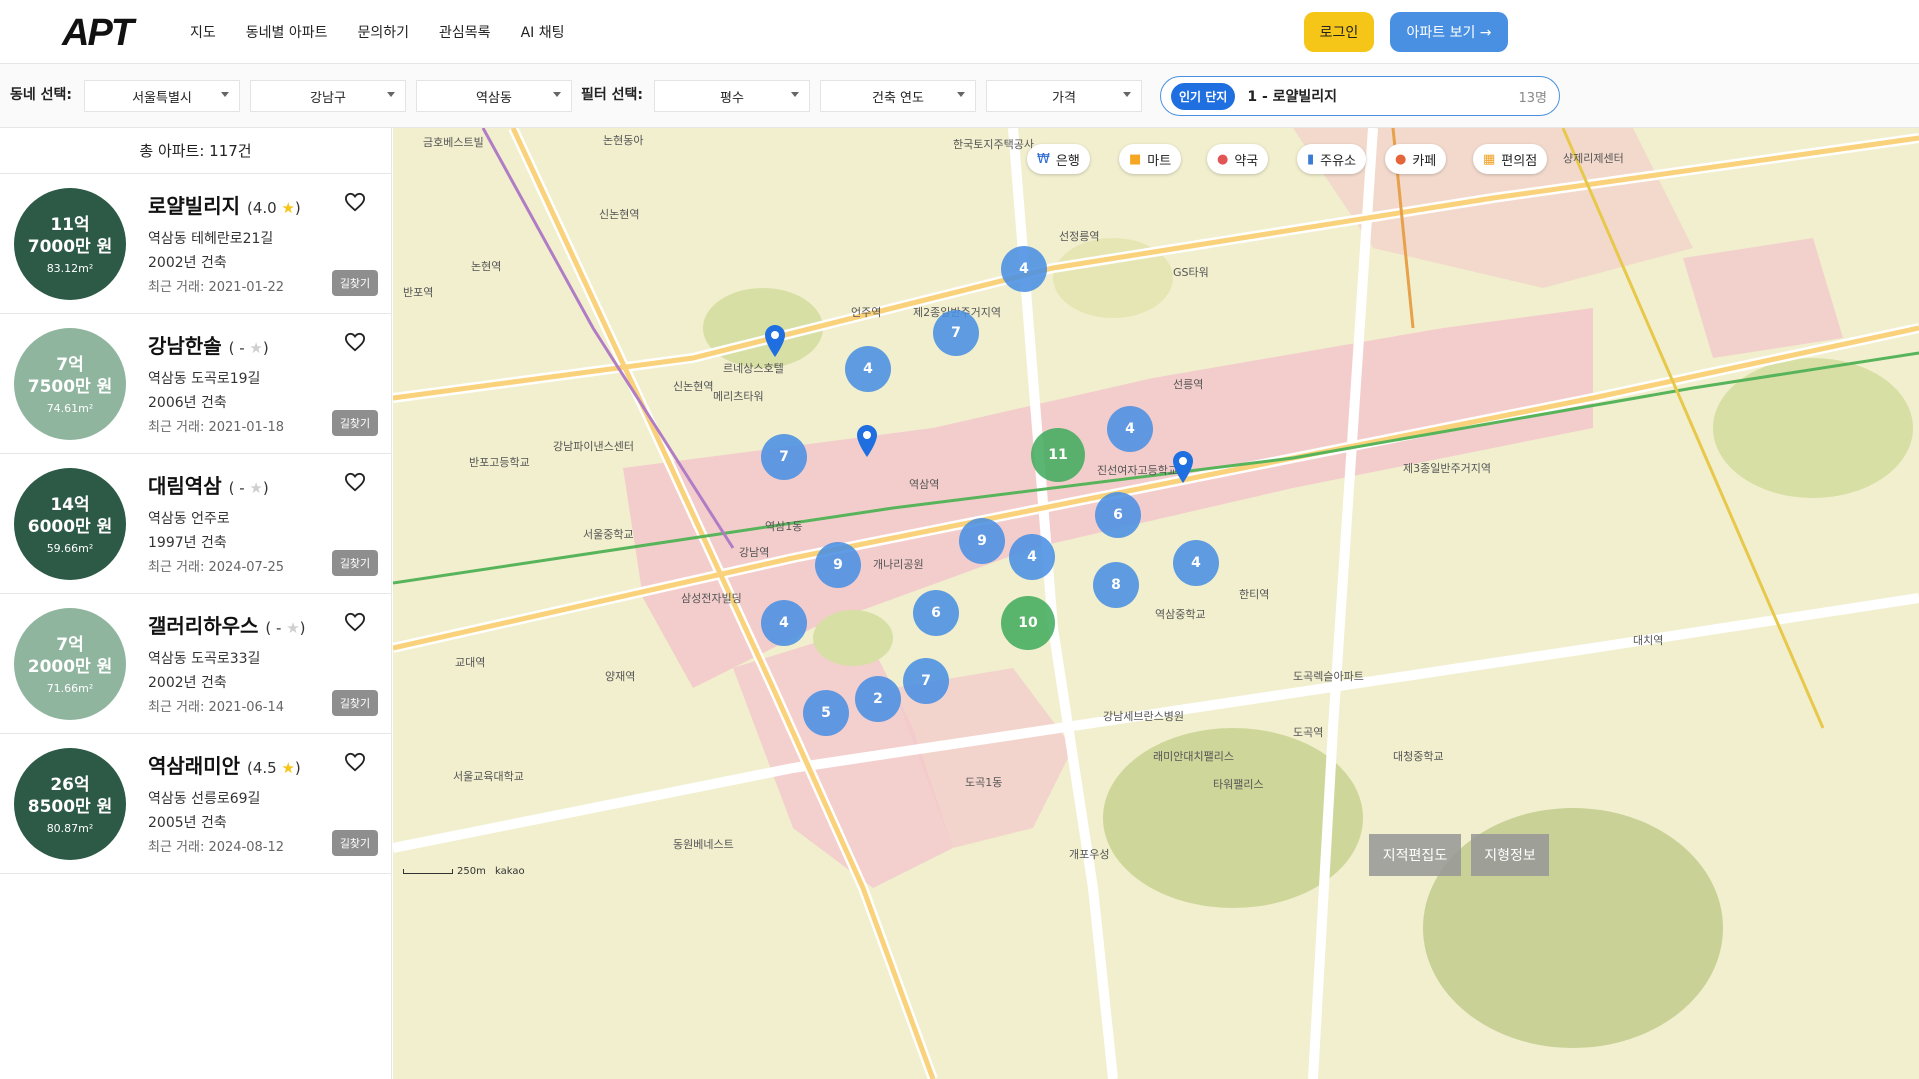  I want to click on terrain-map-button: 지형정보, so click(1510, 855).